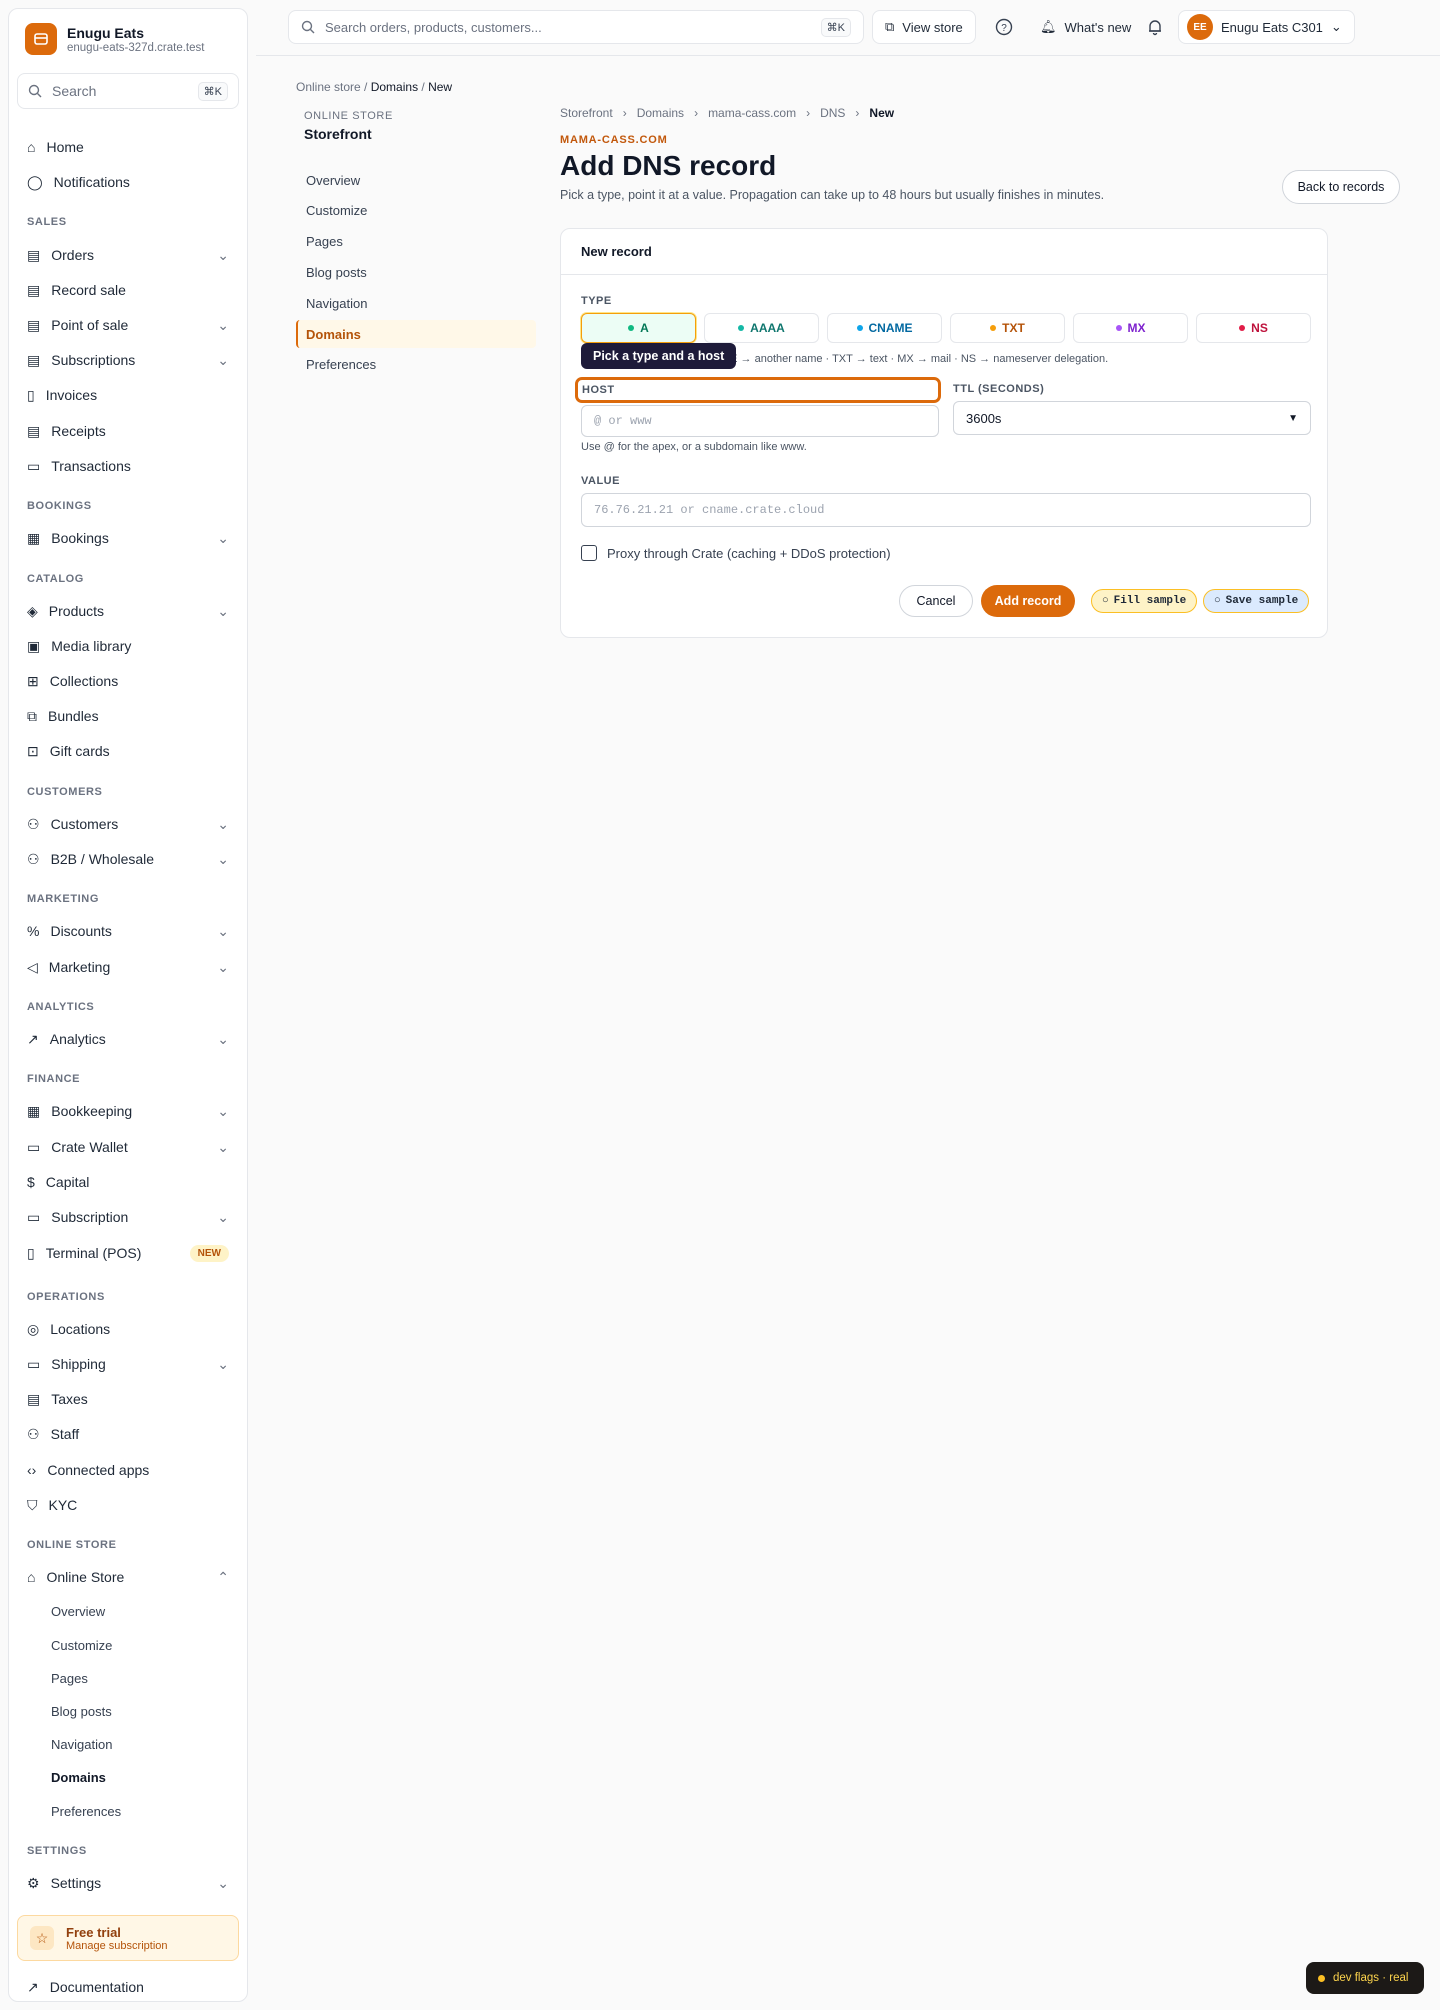 This screenshot has height=2010, width=1440. What do you see at coordinates (128, 1111) in the screenshot?
I see `sidebar-item-bookkeeping: ▦ Bookkeeping ⌄` at bounding box center [128, 1111].